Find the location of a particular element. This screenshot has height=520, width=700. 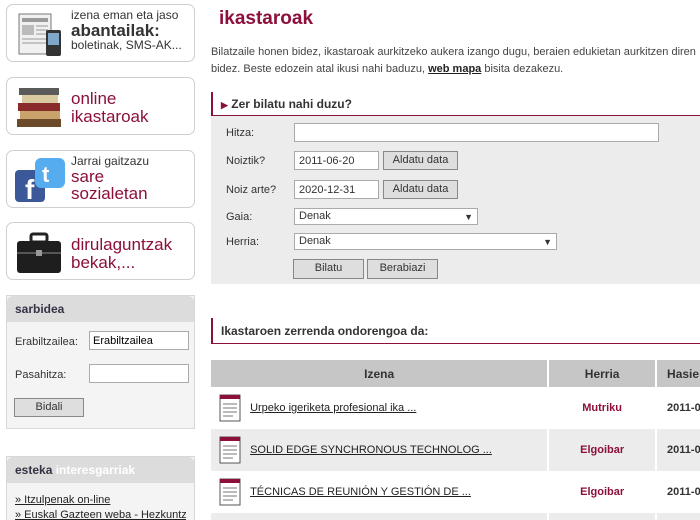

change-from-date-button: Aldatu data is located at coordinates (420, 160).